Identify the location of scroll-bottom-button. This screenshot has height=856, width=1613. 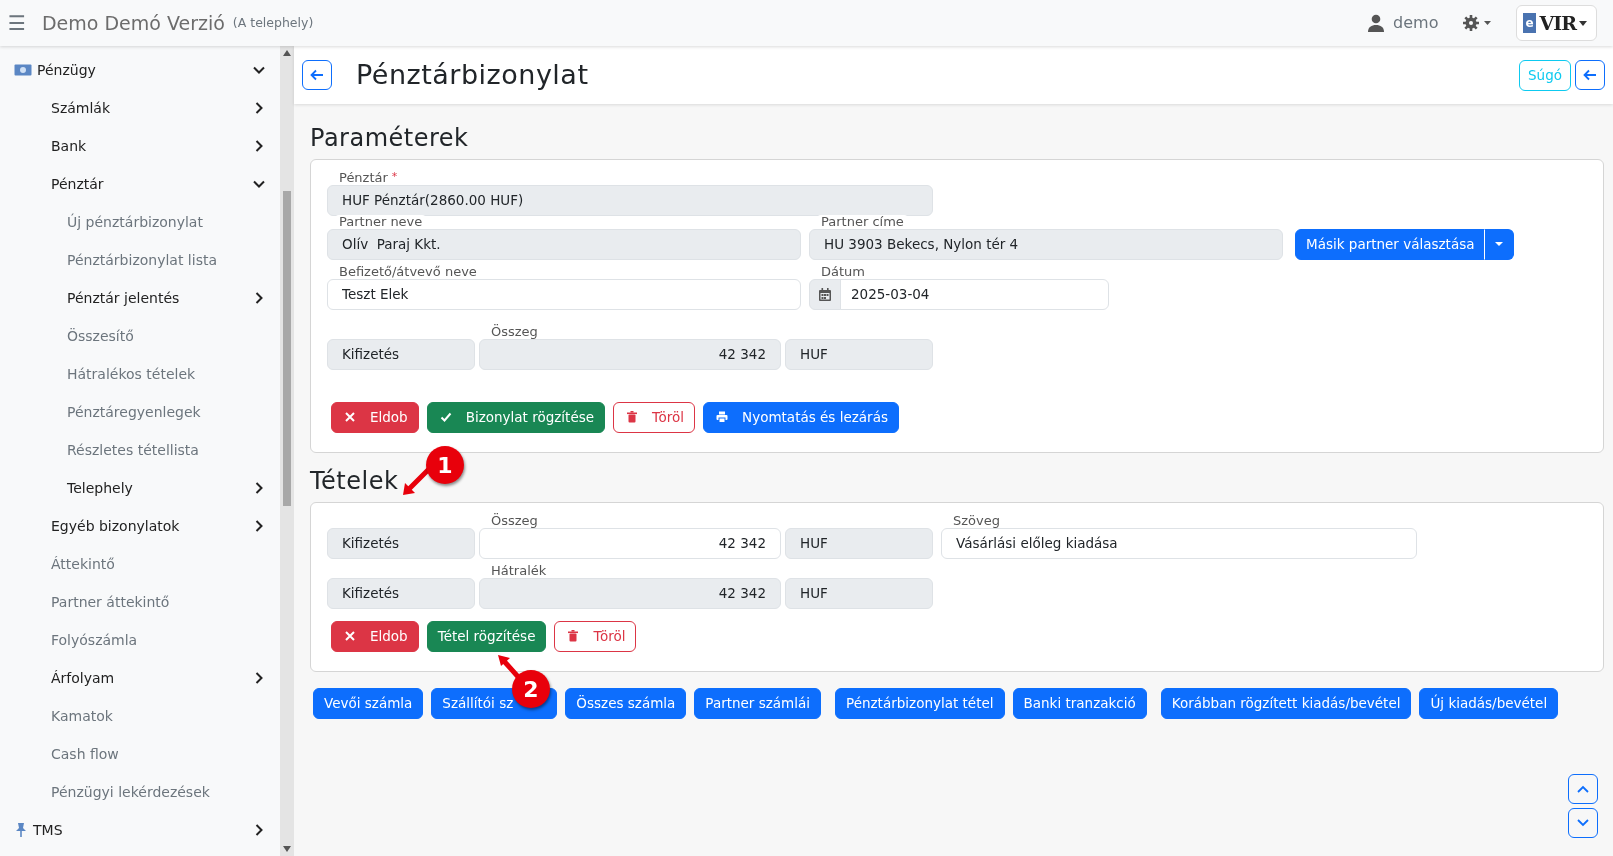
(1583, 823).